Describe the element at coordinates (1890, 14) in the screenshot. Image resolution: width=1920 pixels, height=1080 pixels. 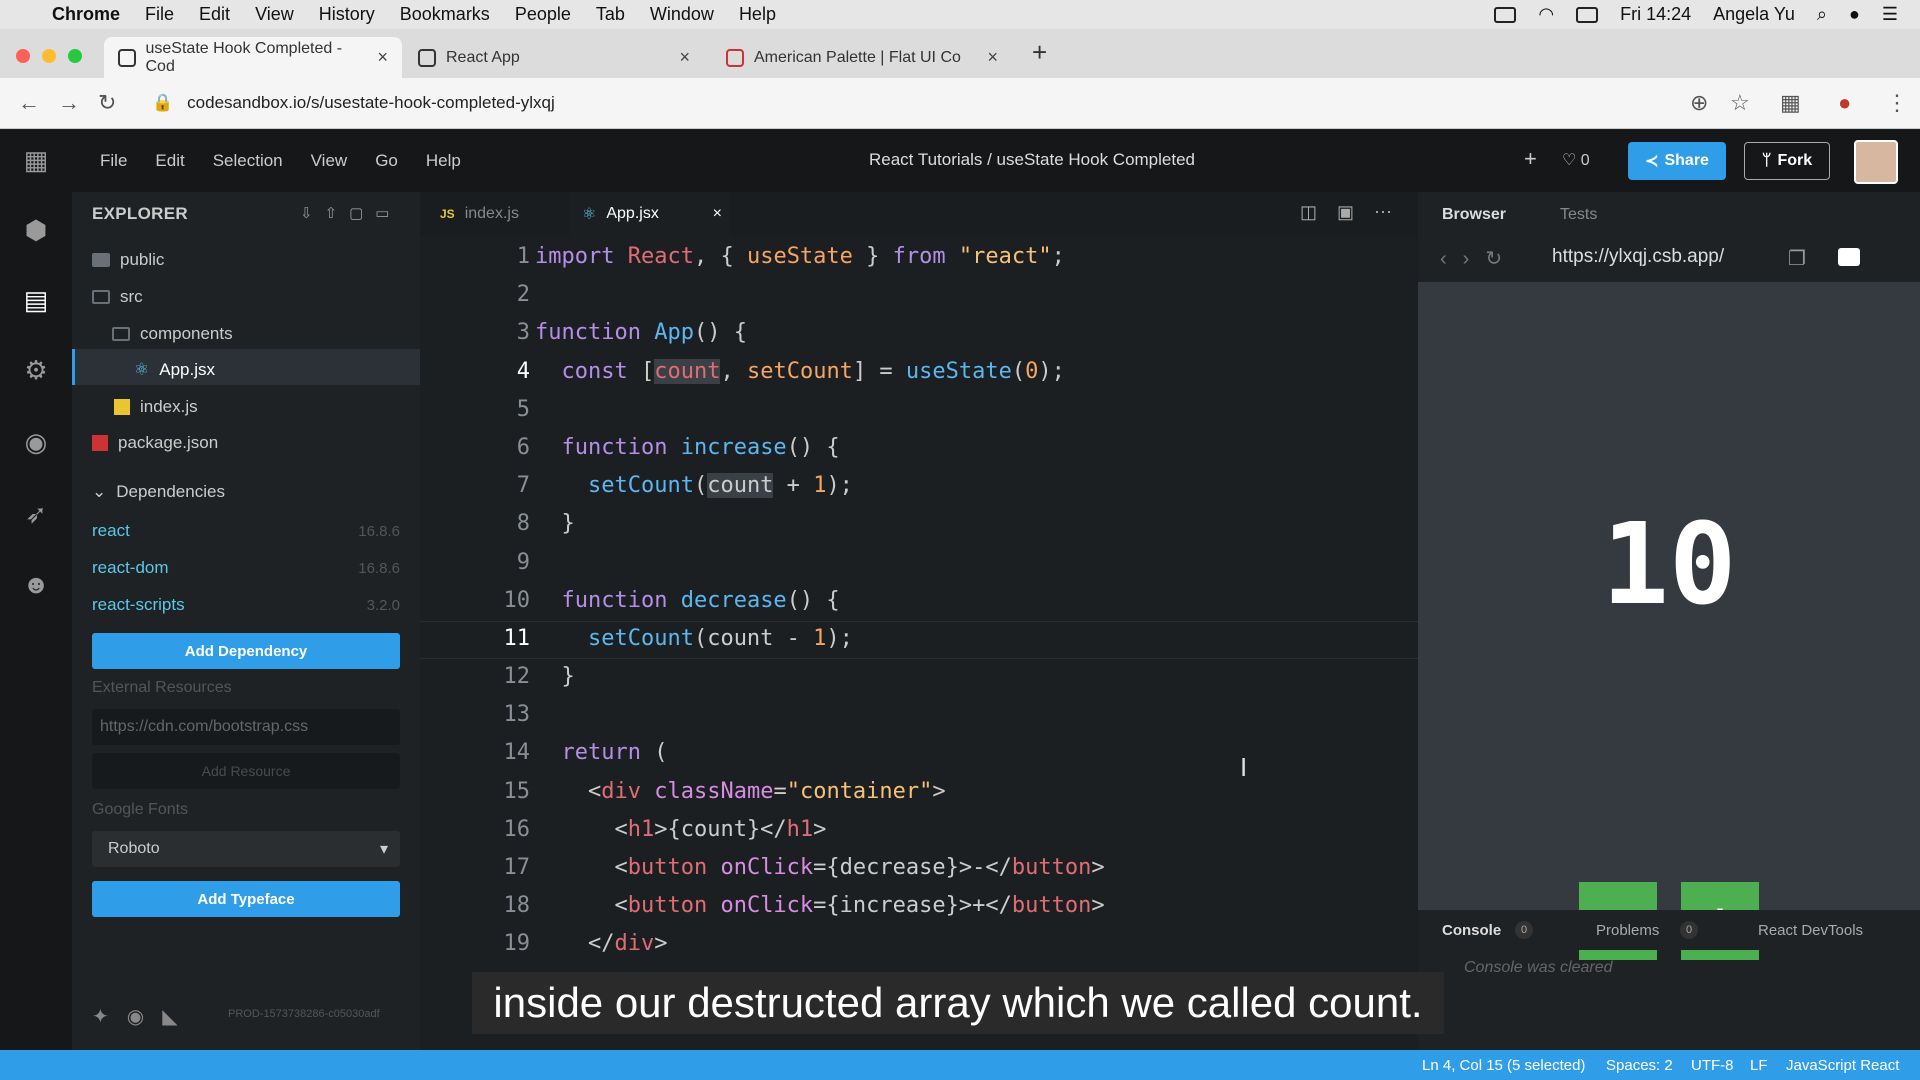
I see `notification-icon: ☰` at that location.